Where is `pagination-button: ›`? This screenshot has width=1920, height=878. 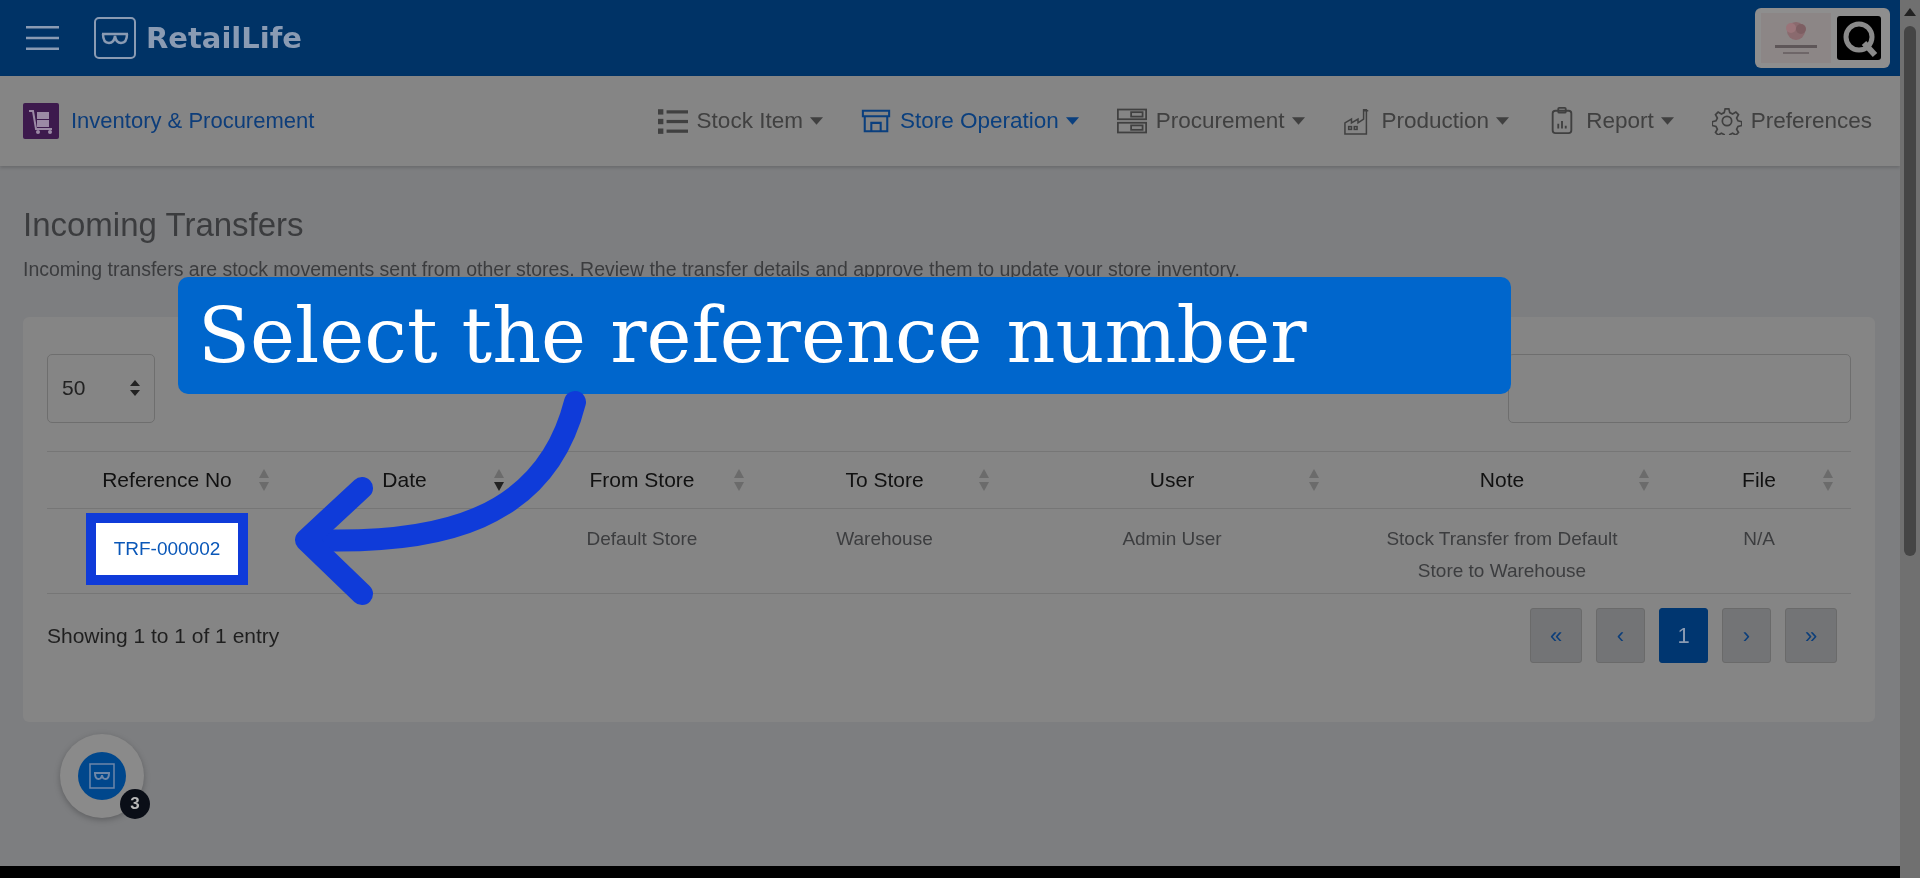 pagination-button: › is located at coordinates (1746, 635).